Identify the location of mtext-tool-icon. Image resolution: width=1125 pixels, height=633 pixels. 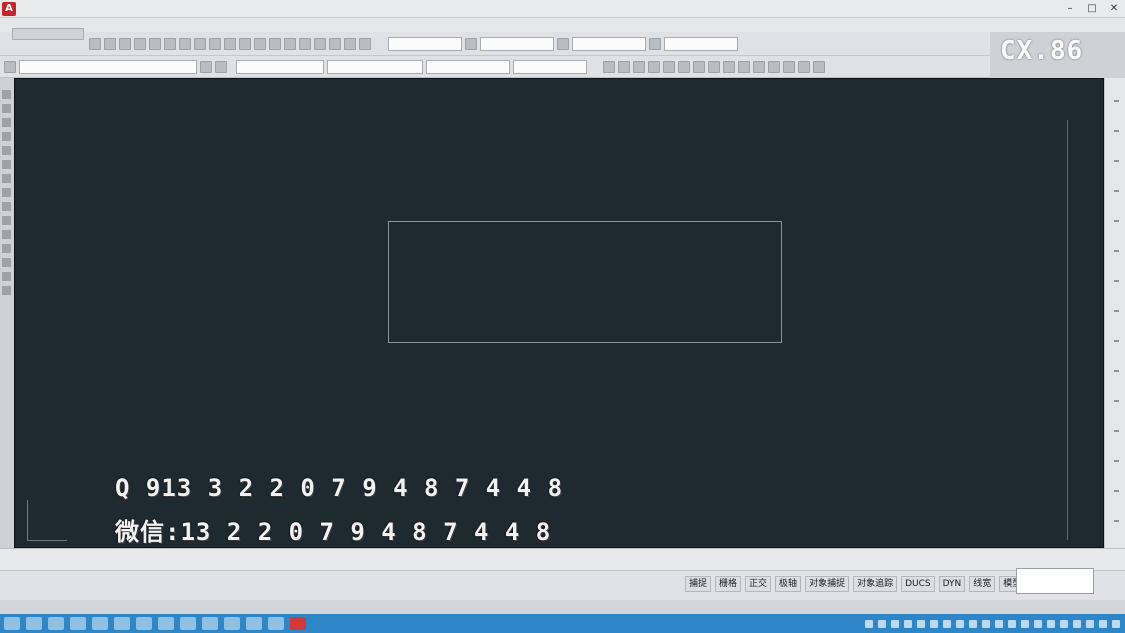
(6, 290).